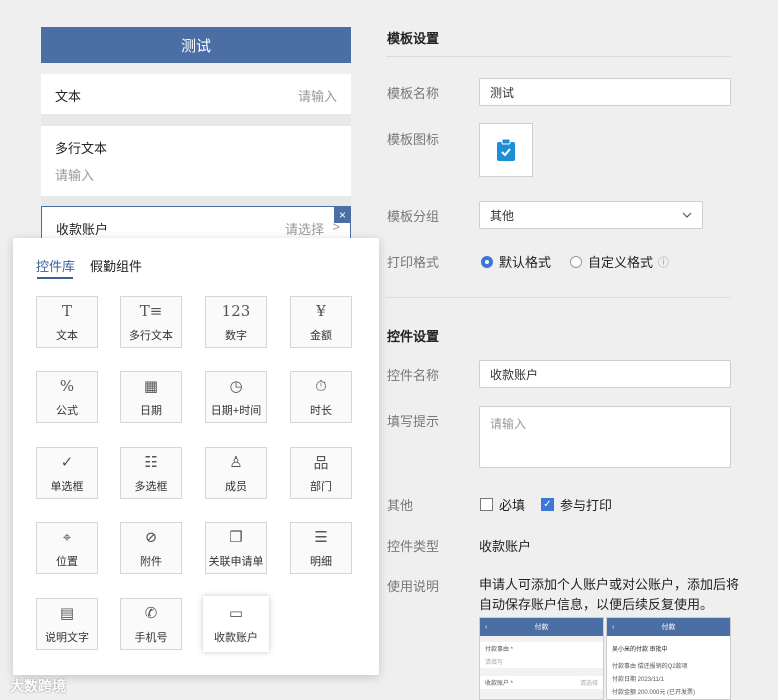 This screenshot has height=700, width=778. Describe the element at coordinates (151, 487) in the screenshot. I see `tile-label: 多选框` at that location.